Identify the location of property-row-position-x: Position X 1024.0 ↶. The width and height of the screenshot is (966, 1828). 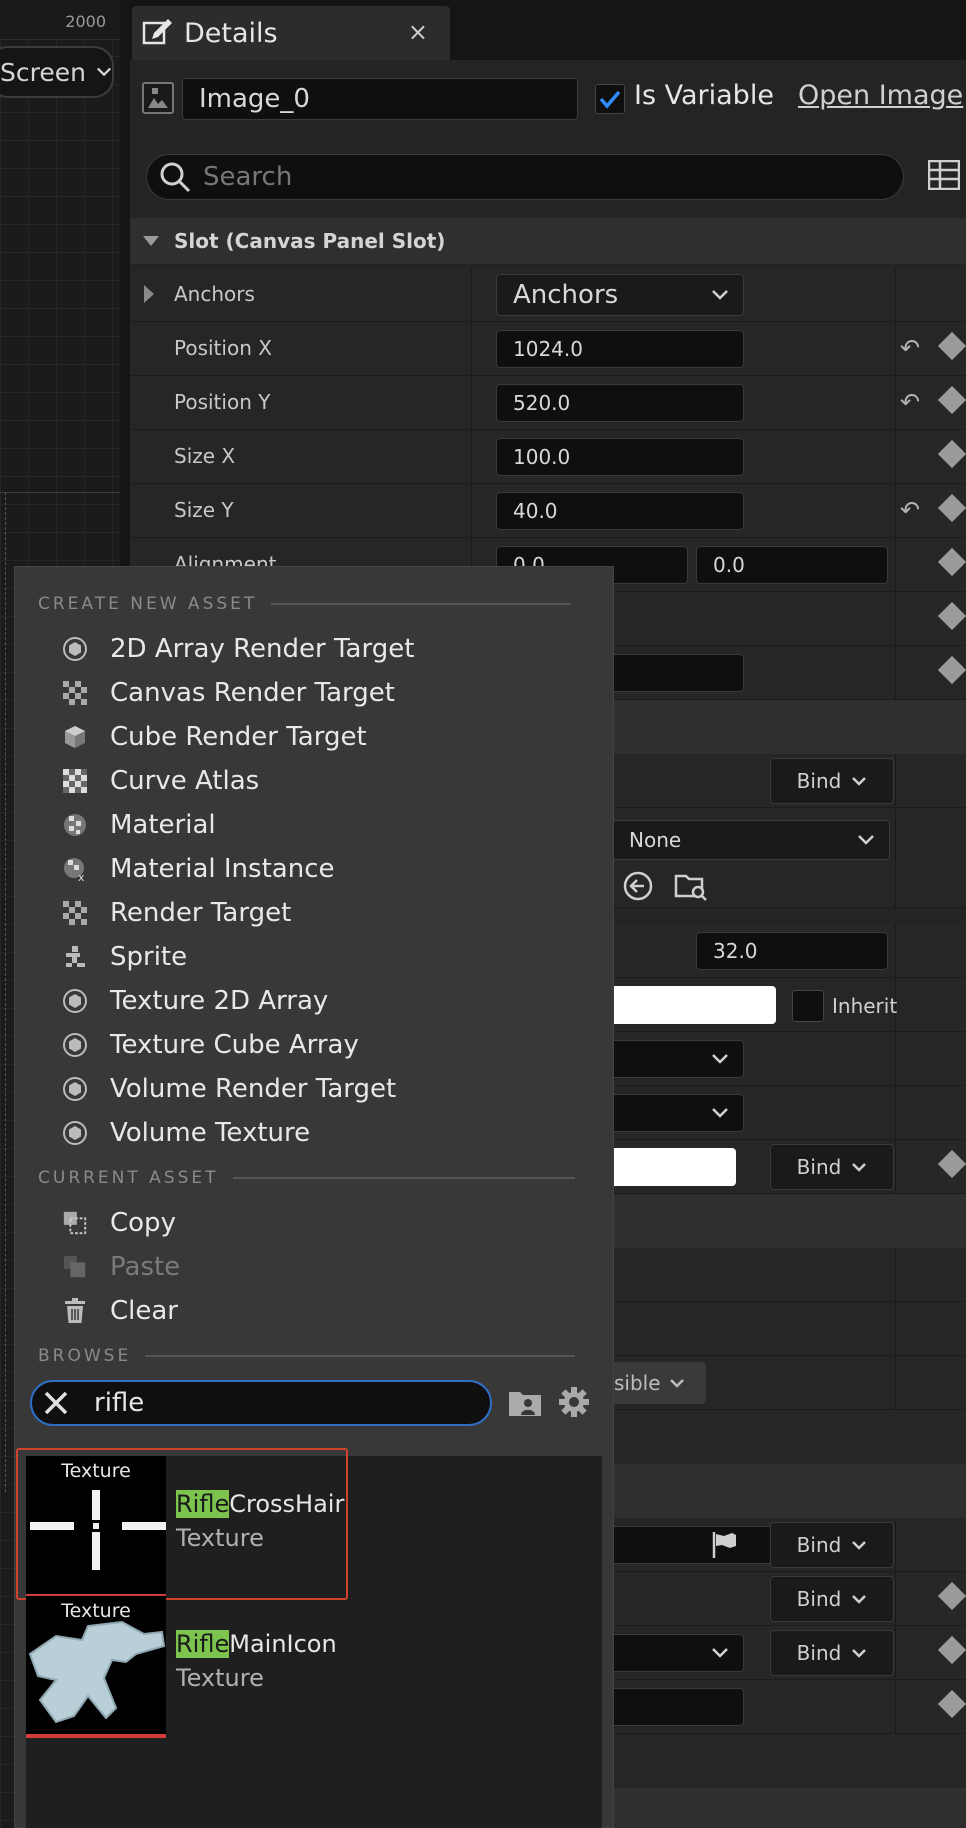
(548, 349).